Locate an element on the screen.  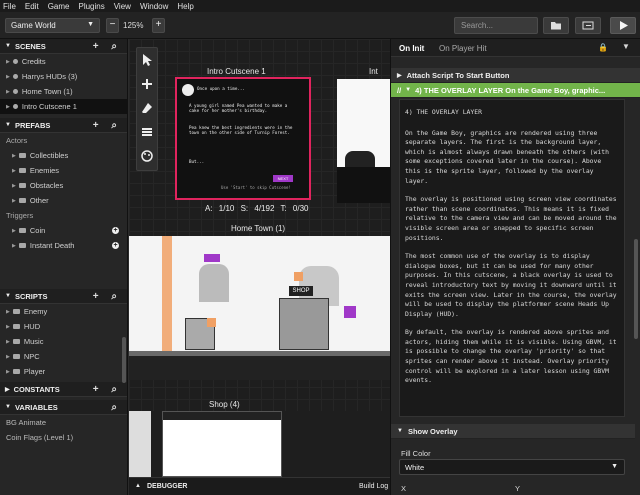
build-log-button: Build Log is located at coordinates (373, 486).